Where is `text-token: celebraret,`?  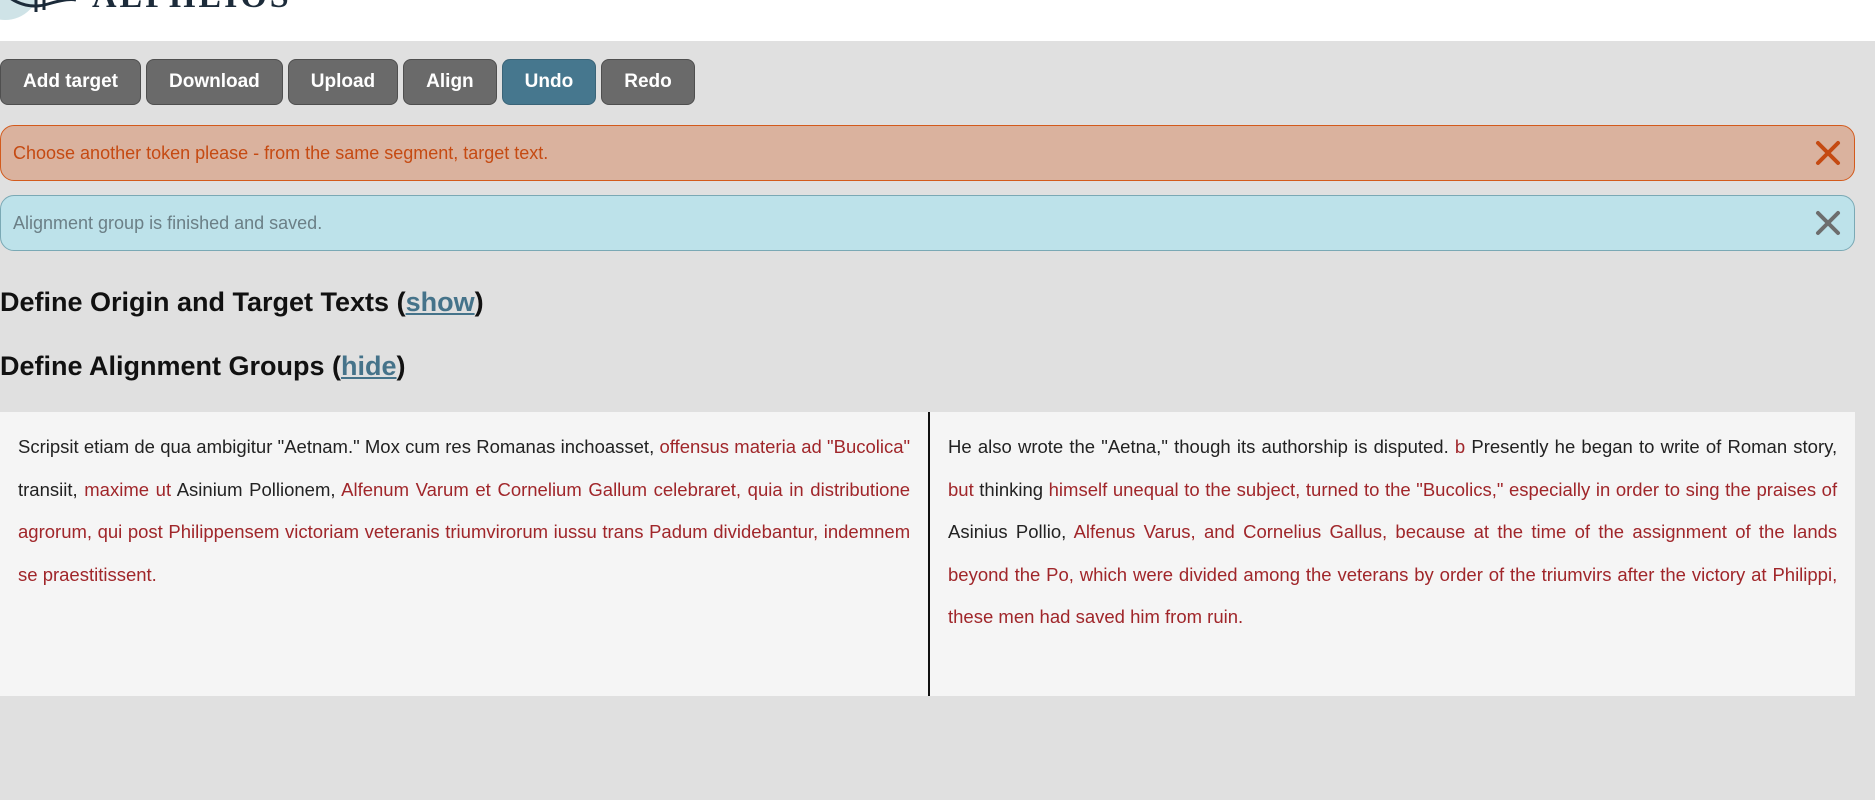 text-token: celebraret, is located at coordinates (697, 489).